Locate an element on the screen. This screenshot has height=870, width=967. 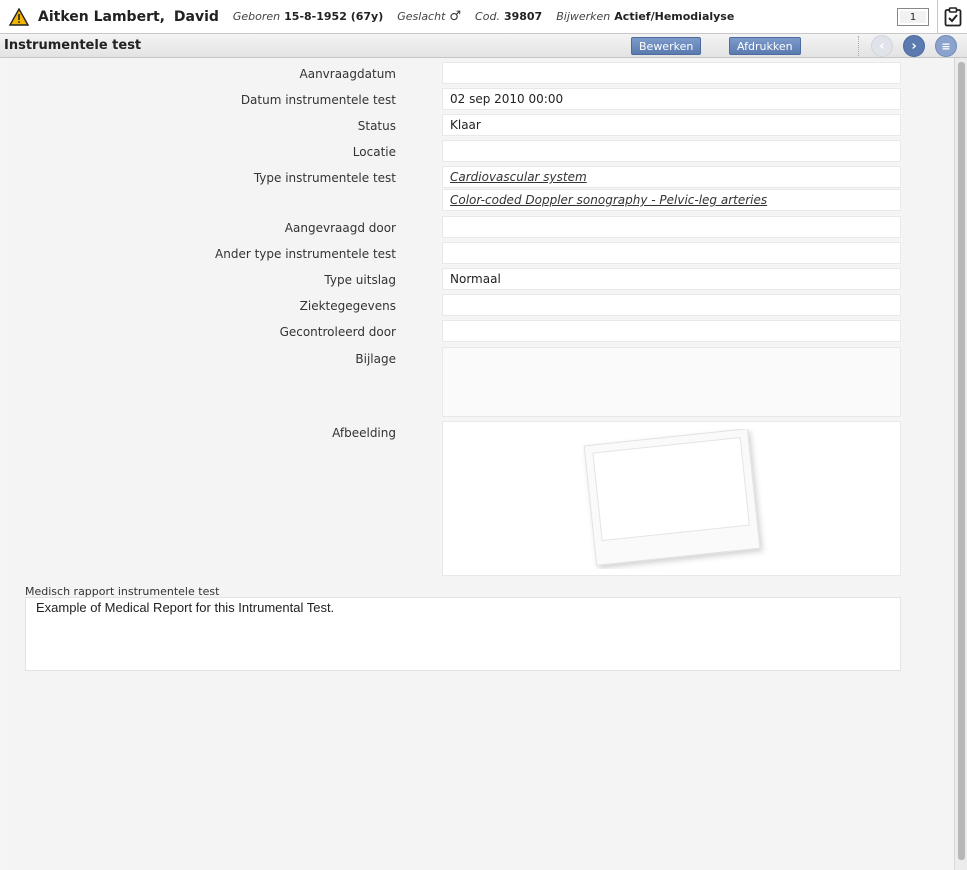
test-type-field: Cardiovascular system is located at coordinates (671, 177).